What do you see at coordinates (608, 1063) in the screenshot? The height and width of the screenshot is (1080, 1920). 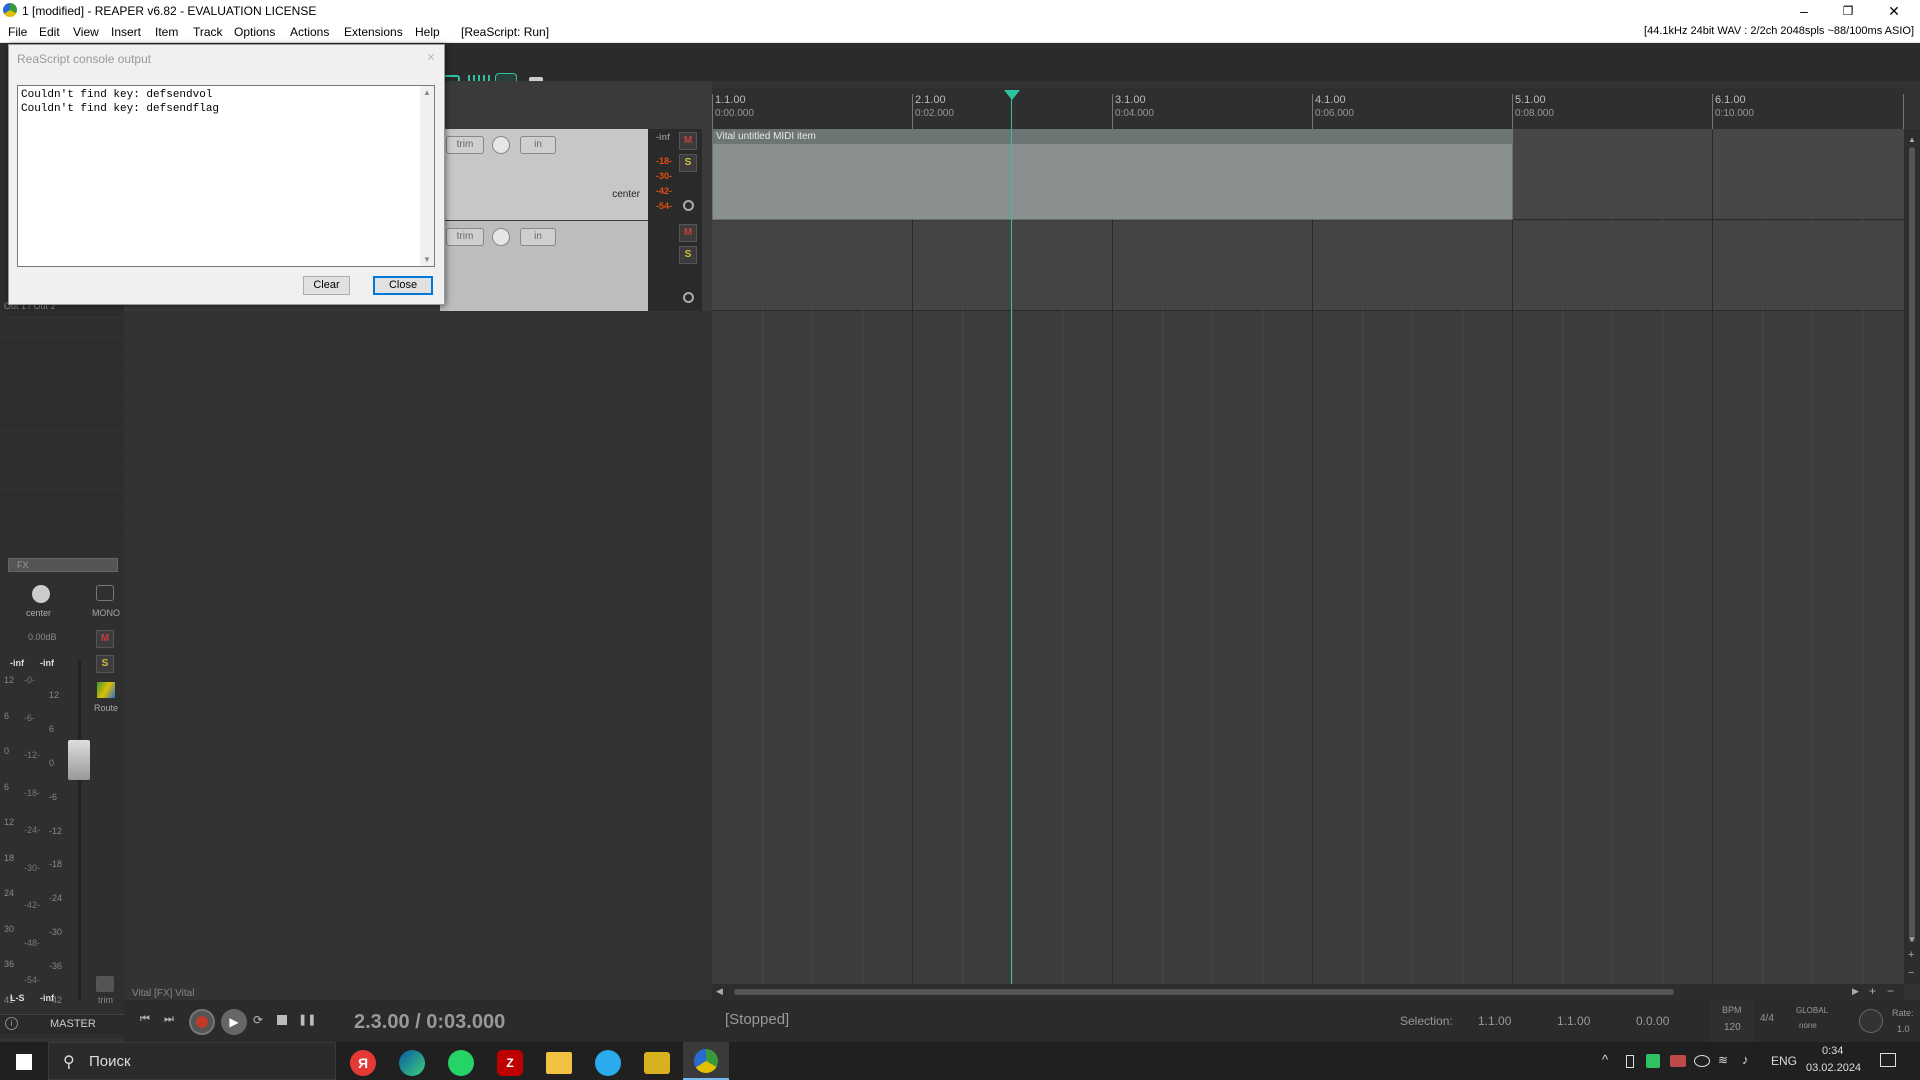 I see `telegram-icon` at bounding box center [608, 1063].